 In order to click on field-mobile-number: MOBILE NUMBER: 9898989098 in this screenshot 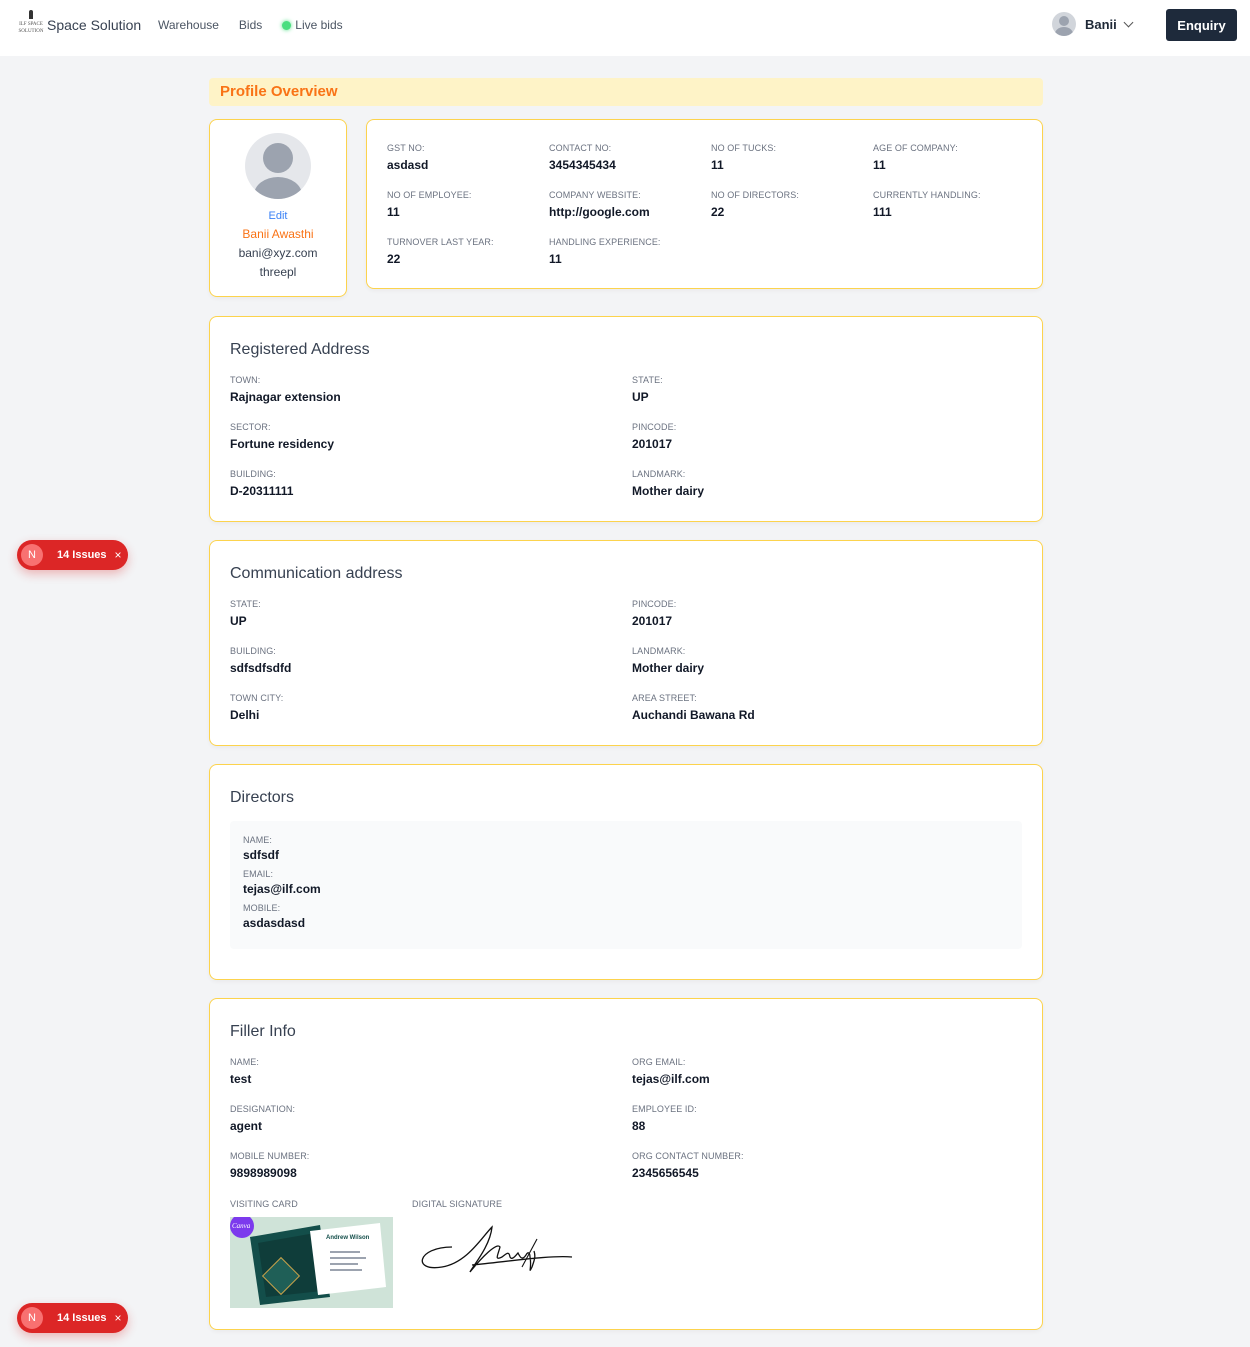, I will do `click(270, 1165)`.